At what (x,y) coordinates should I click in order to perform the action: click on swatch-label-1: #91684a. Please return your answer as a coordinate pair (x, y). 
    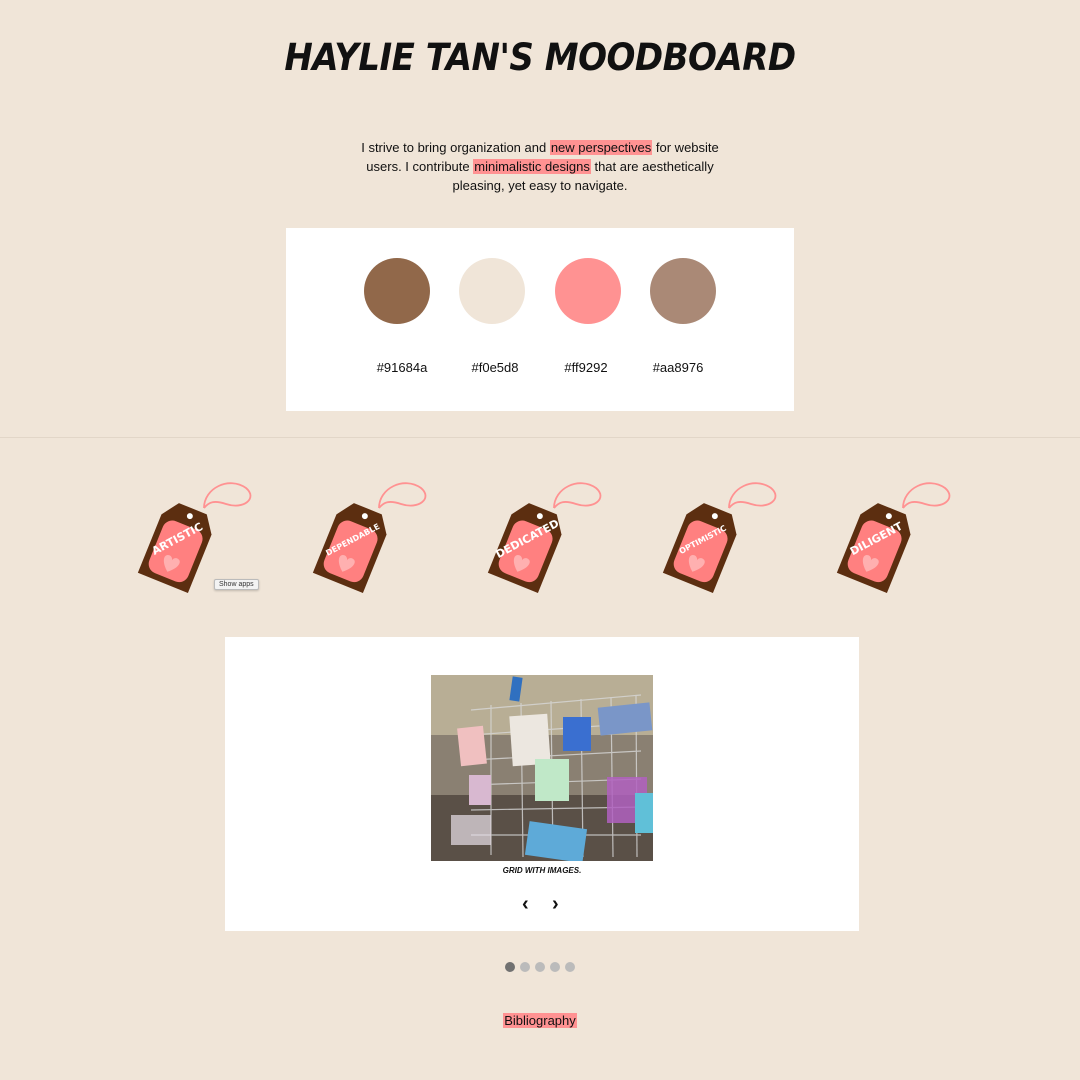
    Looking at the image, I should click on (402, 367).